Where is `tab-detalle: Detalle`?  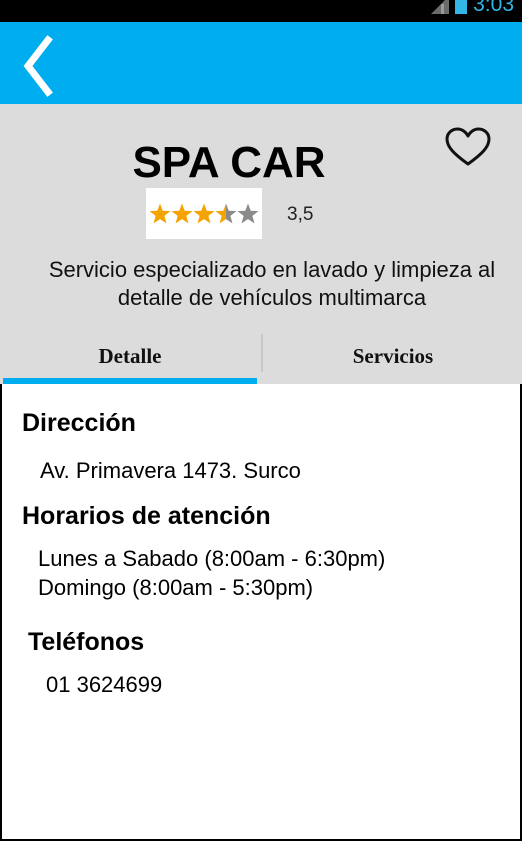
tab-detalle: Detalle is located at coordinates (130, 359).